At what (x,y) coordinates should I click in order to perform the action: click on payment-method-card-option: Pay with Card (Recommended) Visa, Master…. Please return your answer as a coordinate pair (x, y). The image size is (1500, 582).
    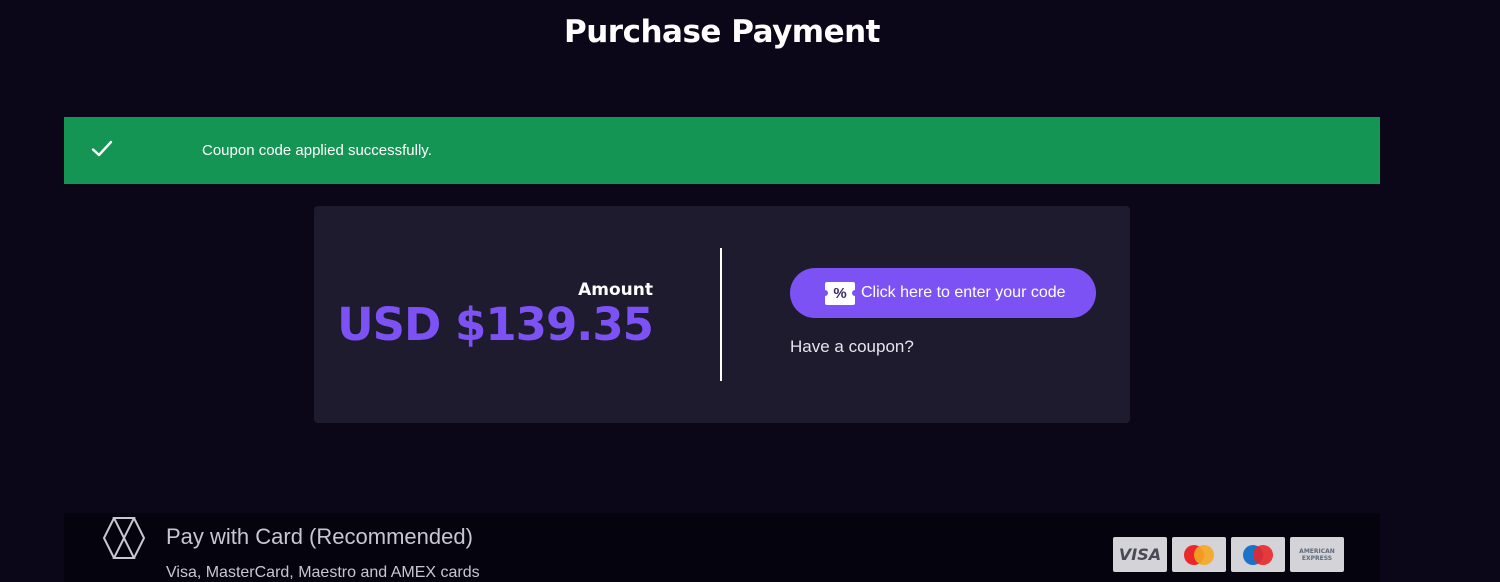
    Looking at the image, I should click on (722, 547).